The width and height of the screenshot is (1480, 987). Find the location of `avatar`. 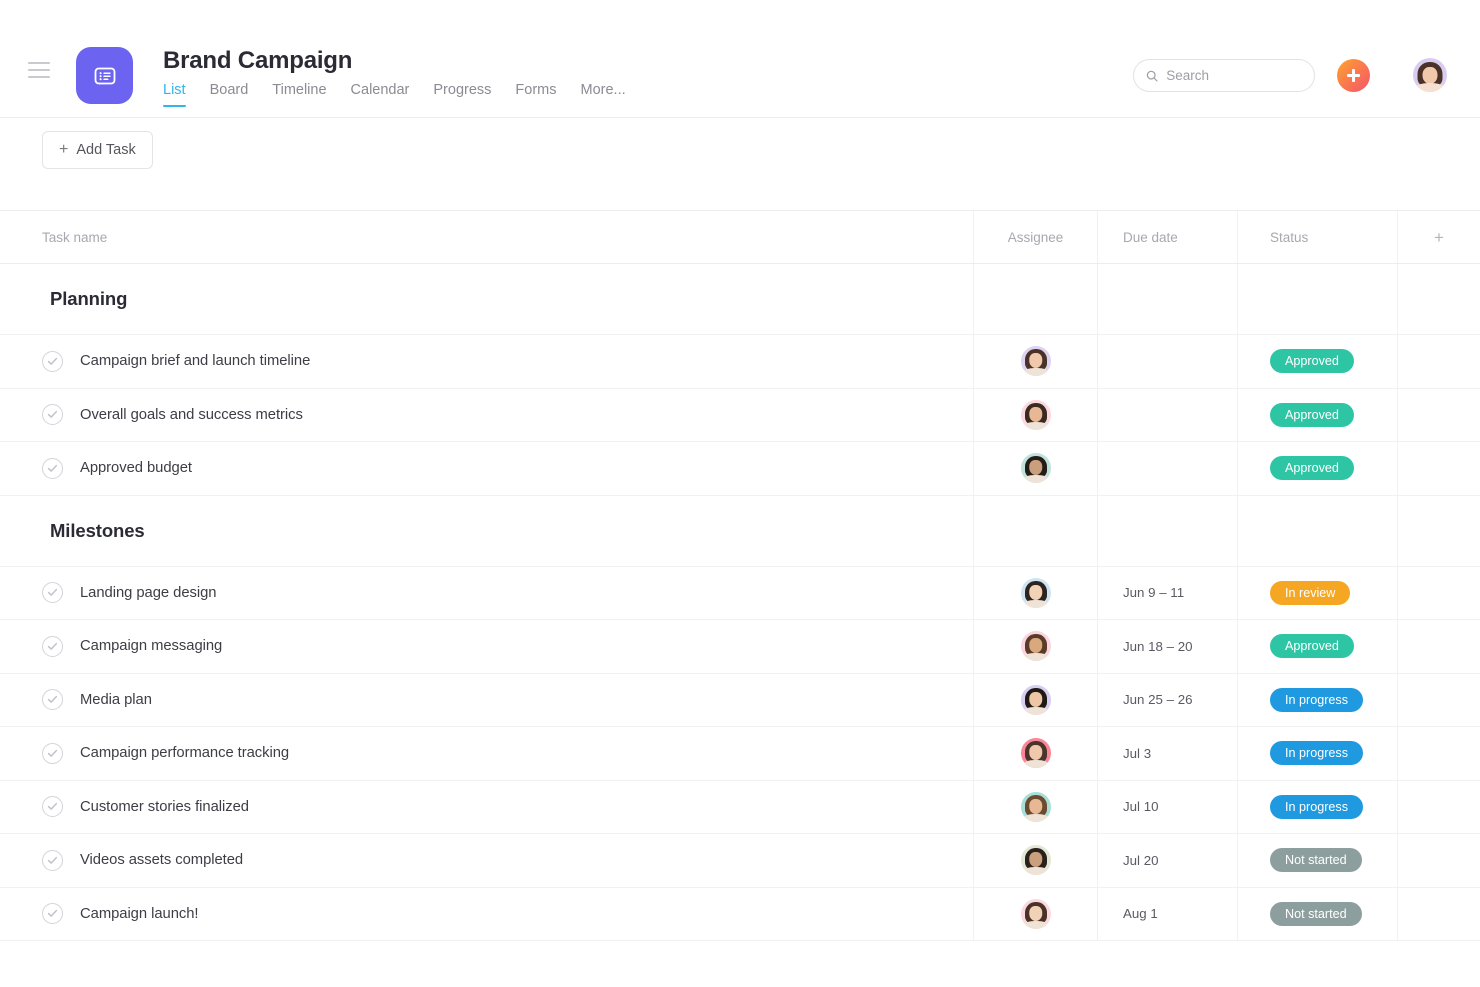

avatar is located at coordinates (1430, 75).